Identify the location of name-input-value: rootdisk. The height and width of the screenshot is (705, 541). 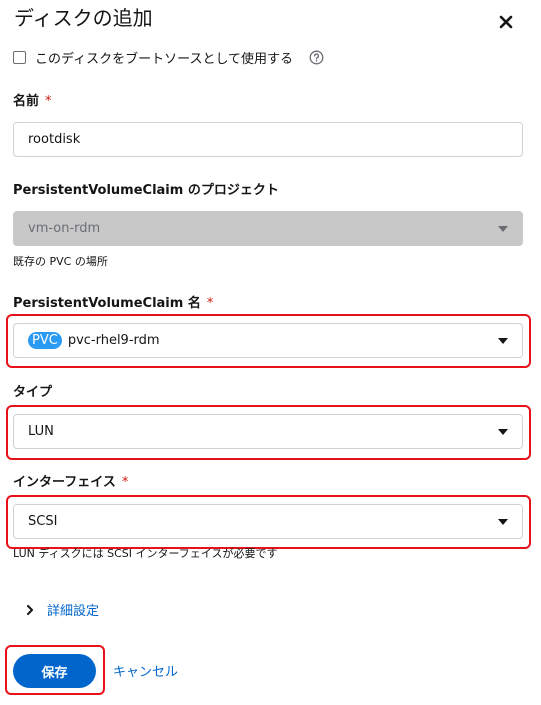
(54, 139).